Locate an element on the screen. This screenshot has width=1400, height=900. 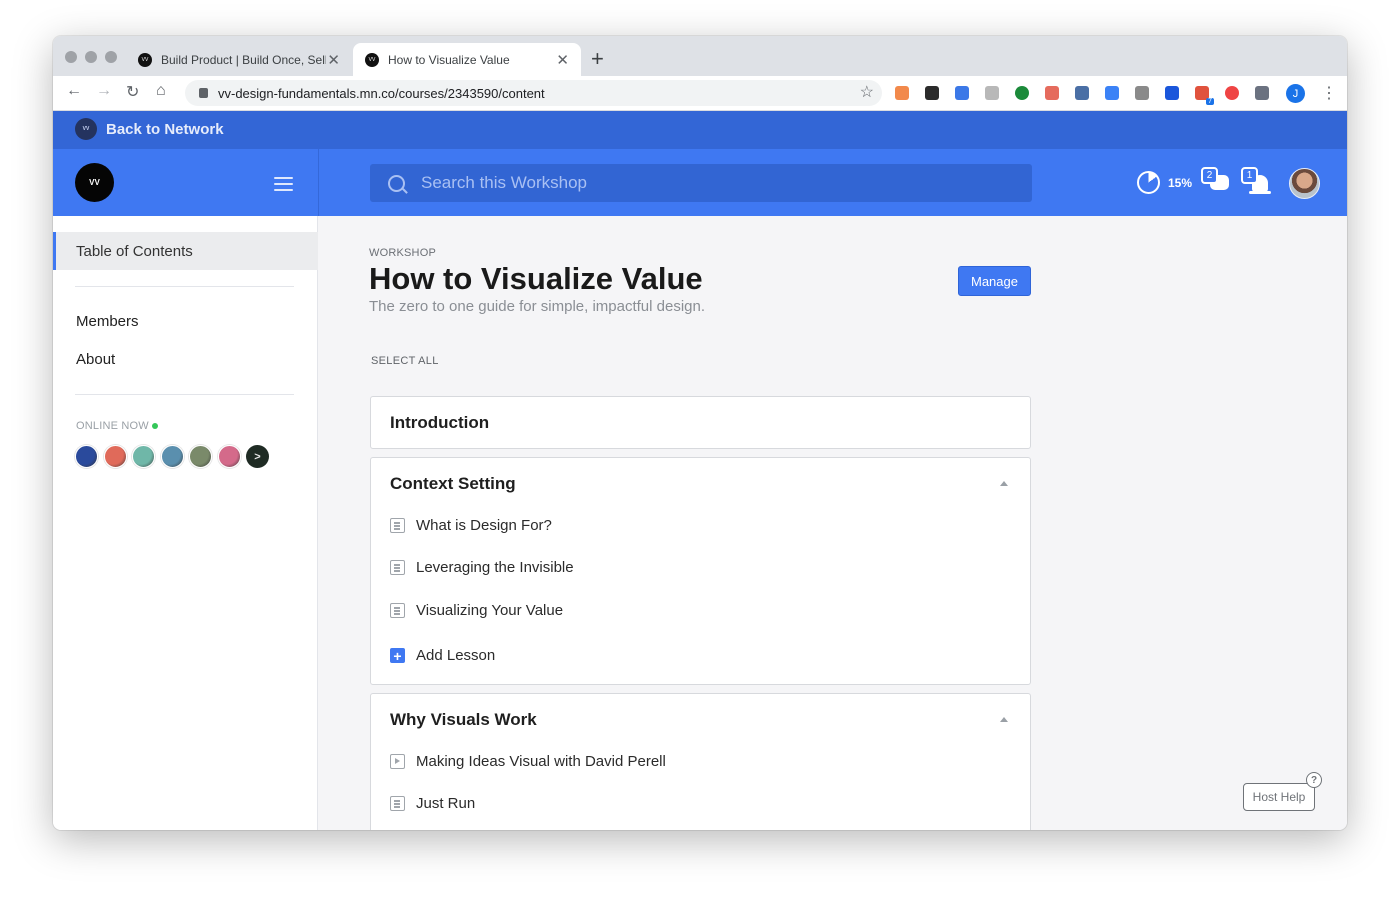
progress-percent: 15% is located at coordinates (1180, 183).